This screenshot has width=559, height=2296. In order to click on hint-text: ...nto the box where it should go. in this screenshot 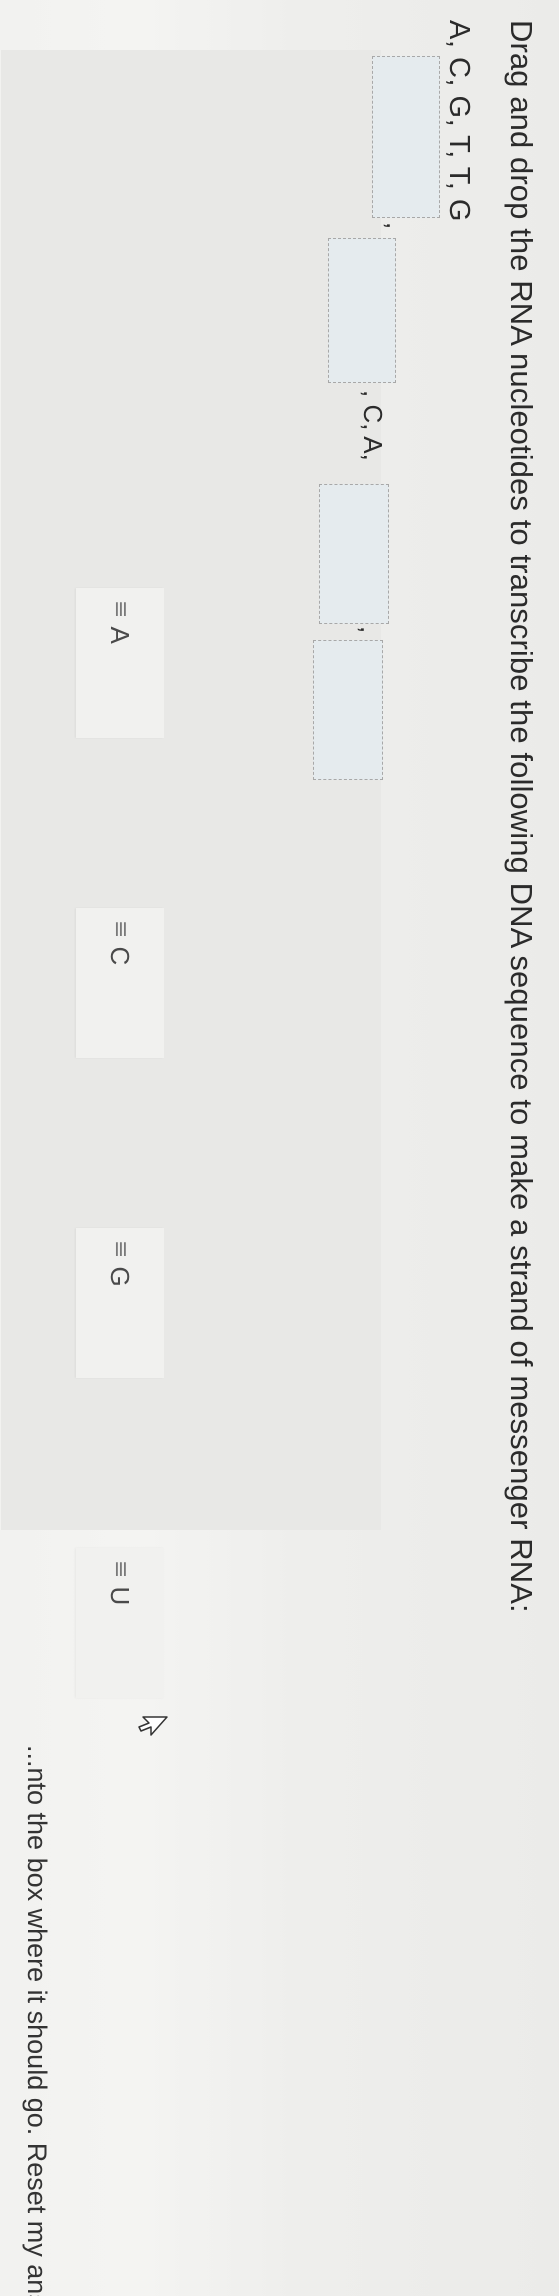, I will do `click(37, 1940)`.